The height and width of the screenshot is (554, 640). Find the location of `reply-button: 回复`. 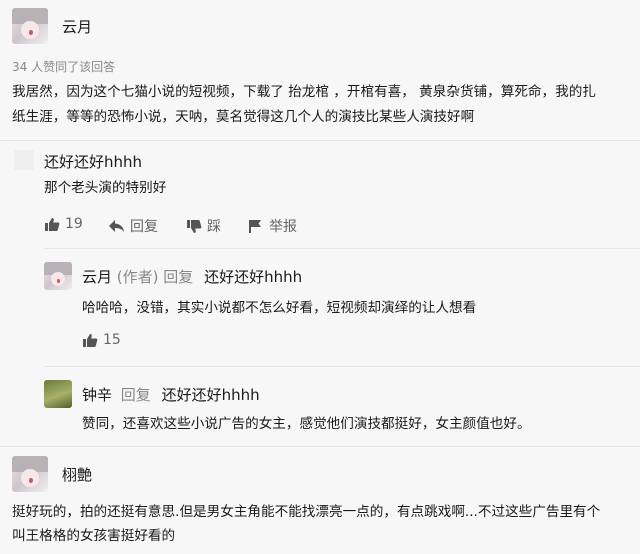

reply-button: 回复 is located at coordinates (133, 226).